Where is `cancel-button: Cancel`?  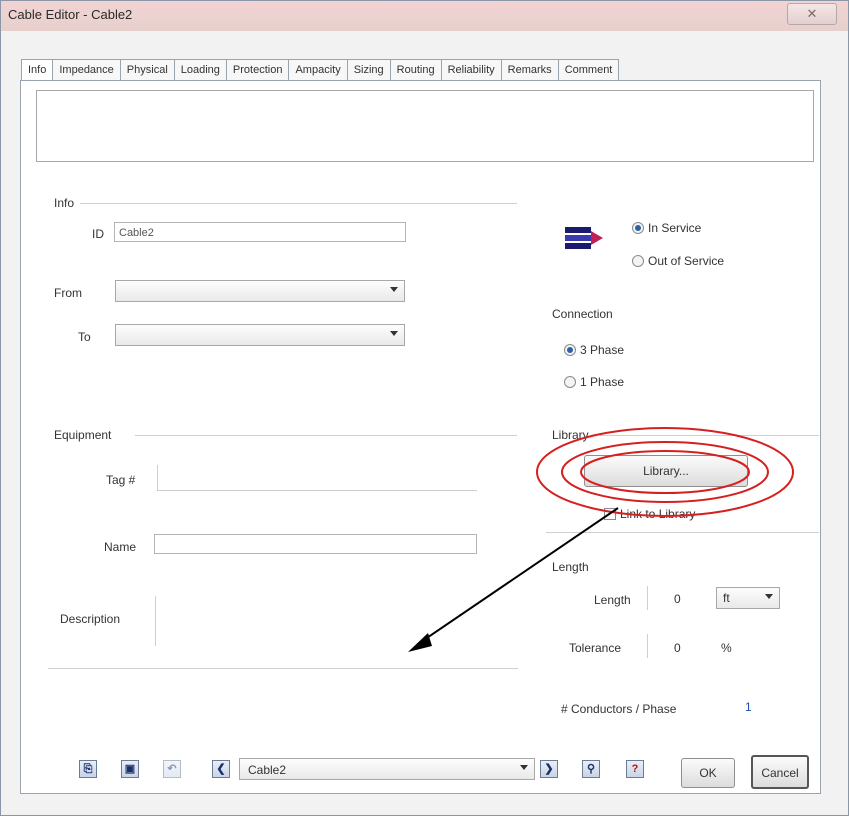
cancel-button: Cancel is located at coordinates (780, 772).